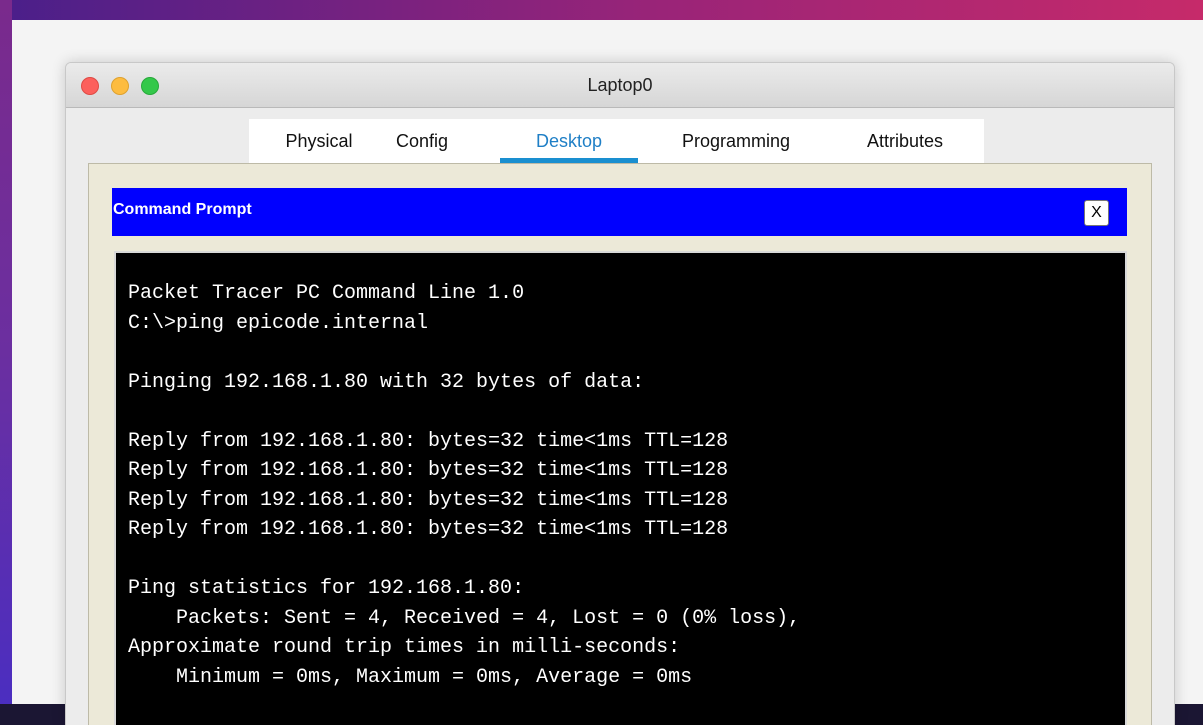  What do you see at coordinates (905, 141) in the screenshot?
I see `tab-attributes: Attributes` at bounding box center [905, 141].